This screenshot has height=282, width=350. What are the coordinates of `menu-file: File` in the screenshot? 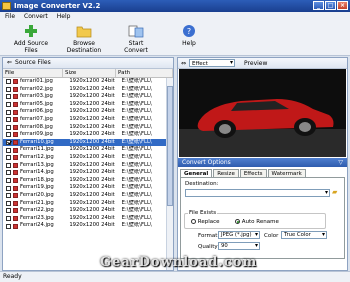 It's located at (10, 17).